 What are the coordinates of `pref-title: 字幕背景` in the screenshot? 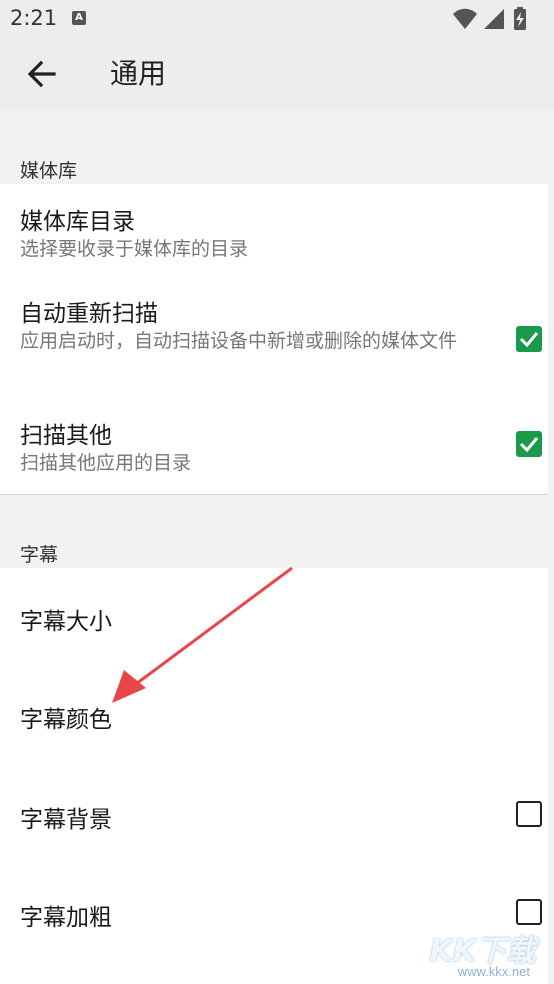 It's located at (66, 820).